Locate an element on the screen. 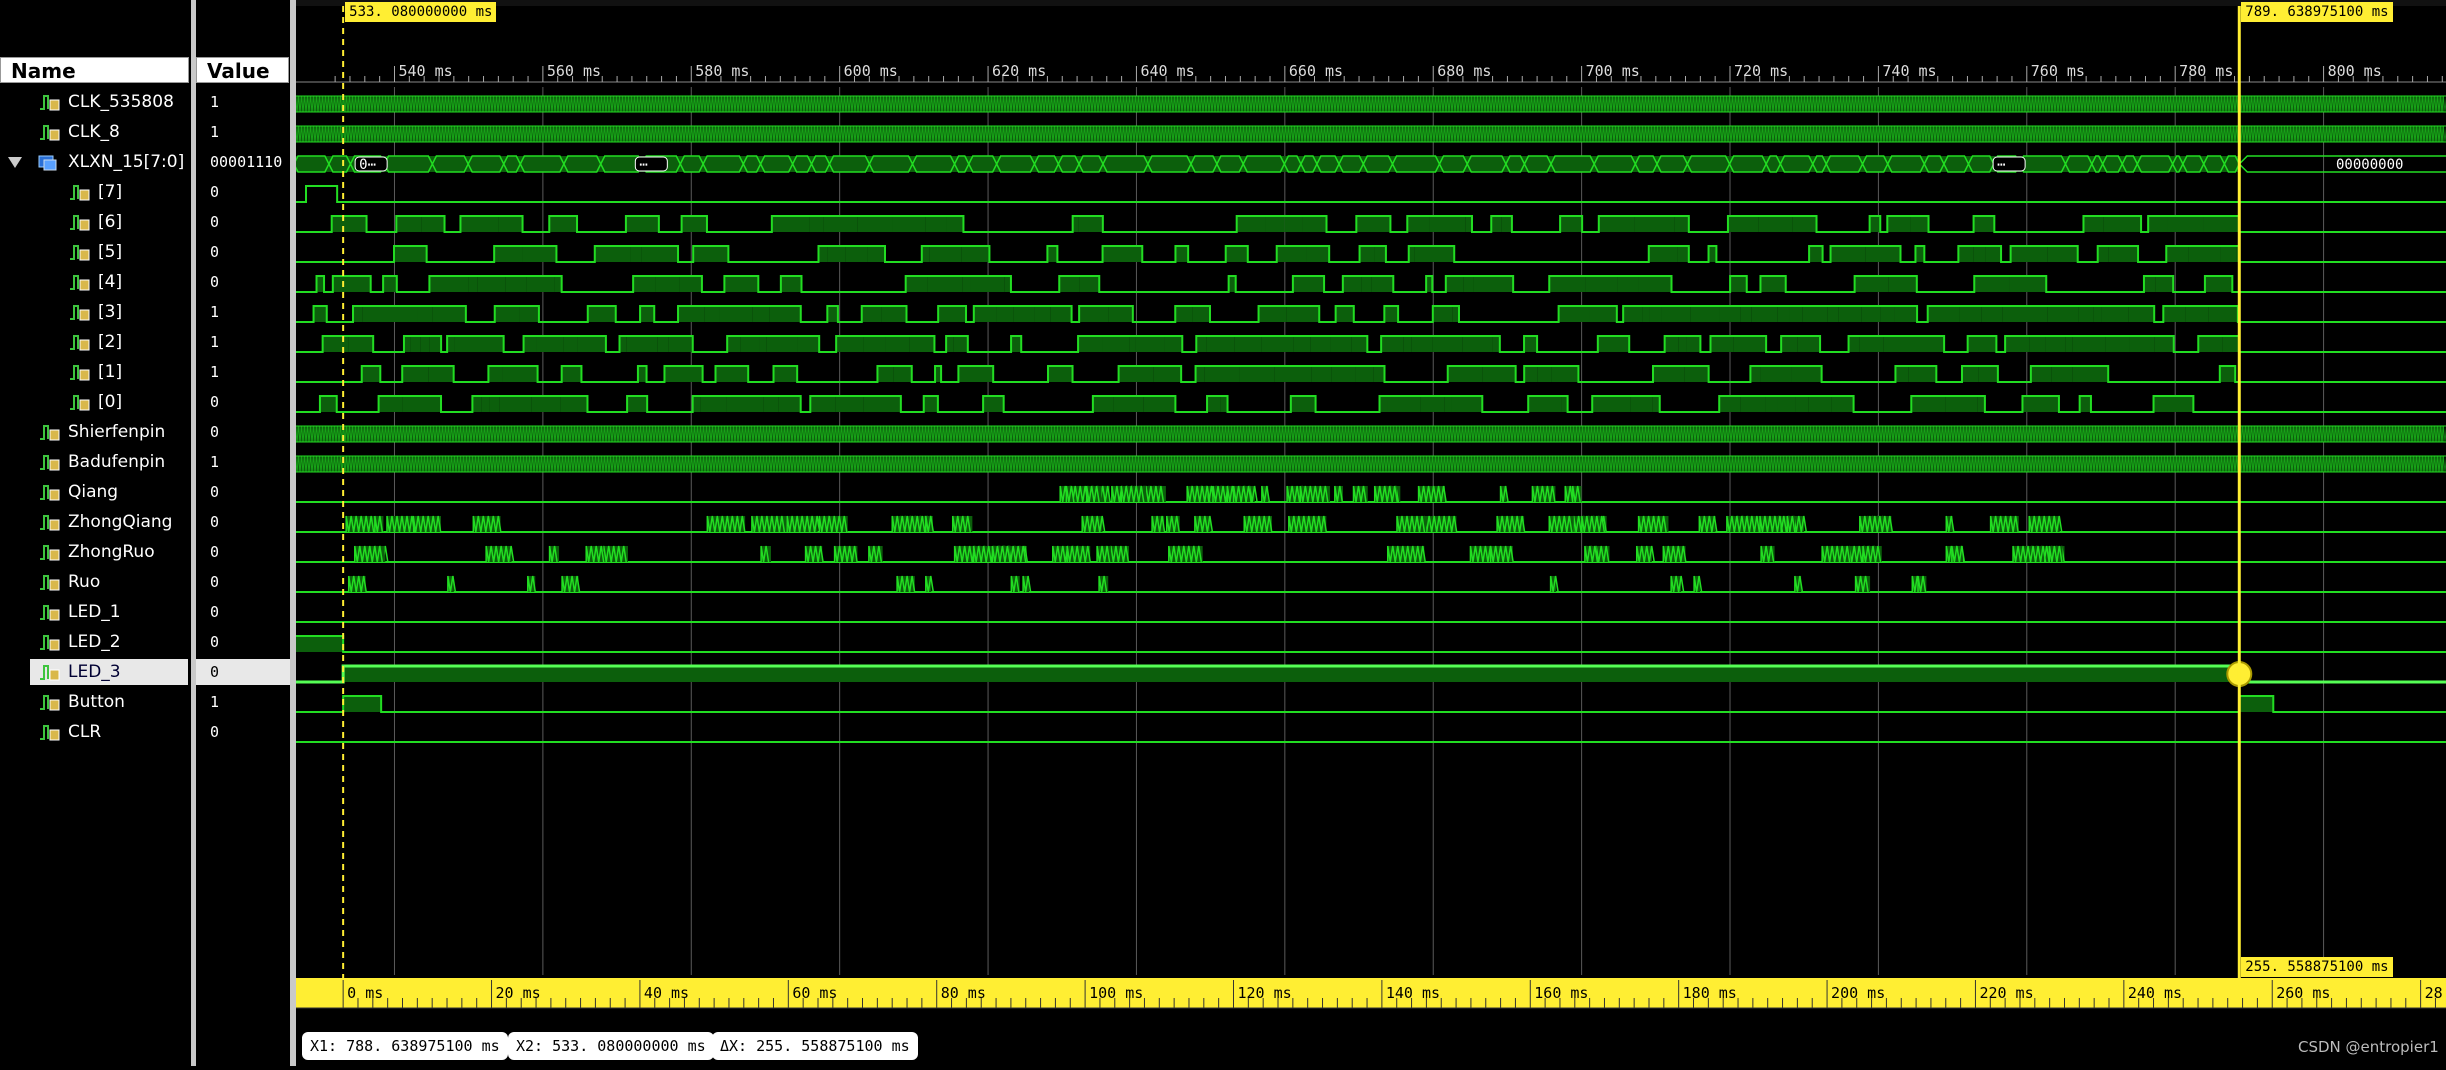 The width and height of the screenshot is (2446, 1070). signal-row: Qiang is located at coordinates (95, 492).